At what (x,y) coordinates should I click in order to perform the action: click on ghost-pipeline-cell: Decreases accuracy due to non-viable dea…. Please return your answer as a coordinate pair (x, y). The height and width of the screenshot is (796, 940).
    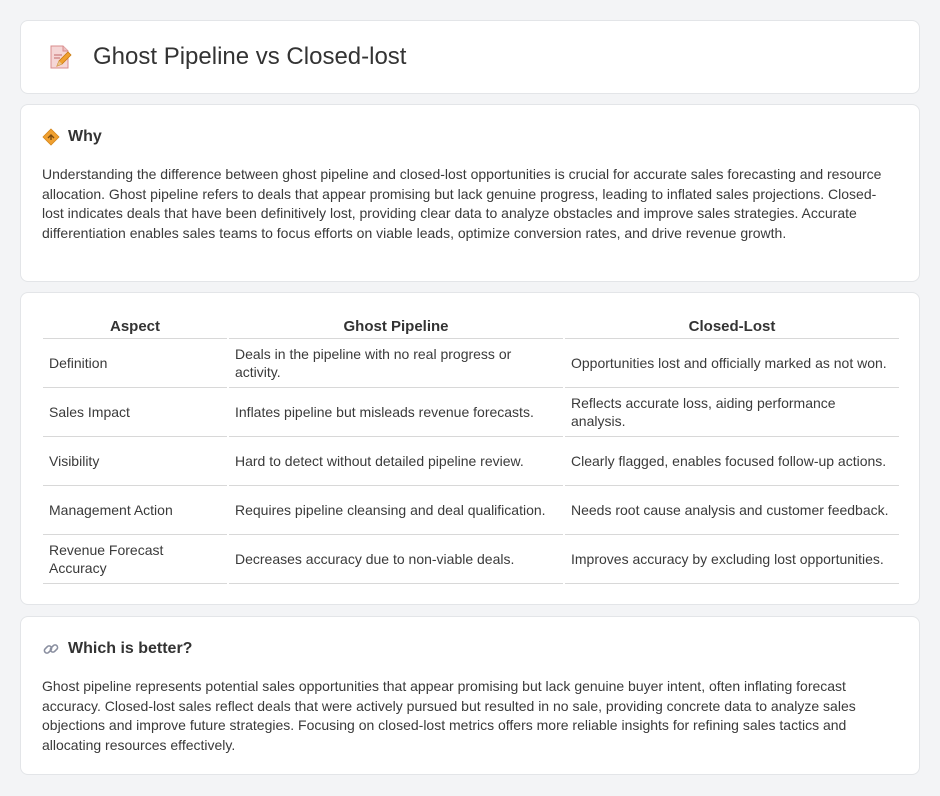
    Looking at the image, I should click on (395, 559).